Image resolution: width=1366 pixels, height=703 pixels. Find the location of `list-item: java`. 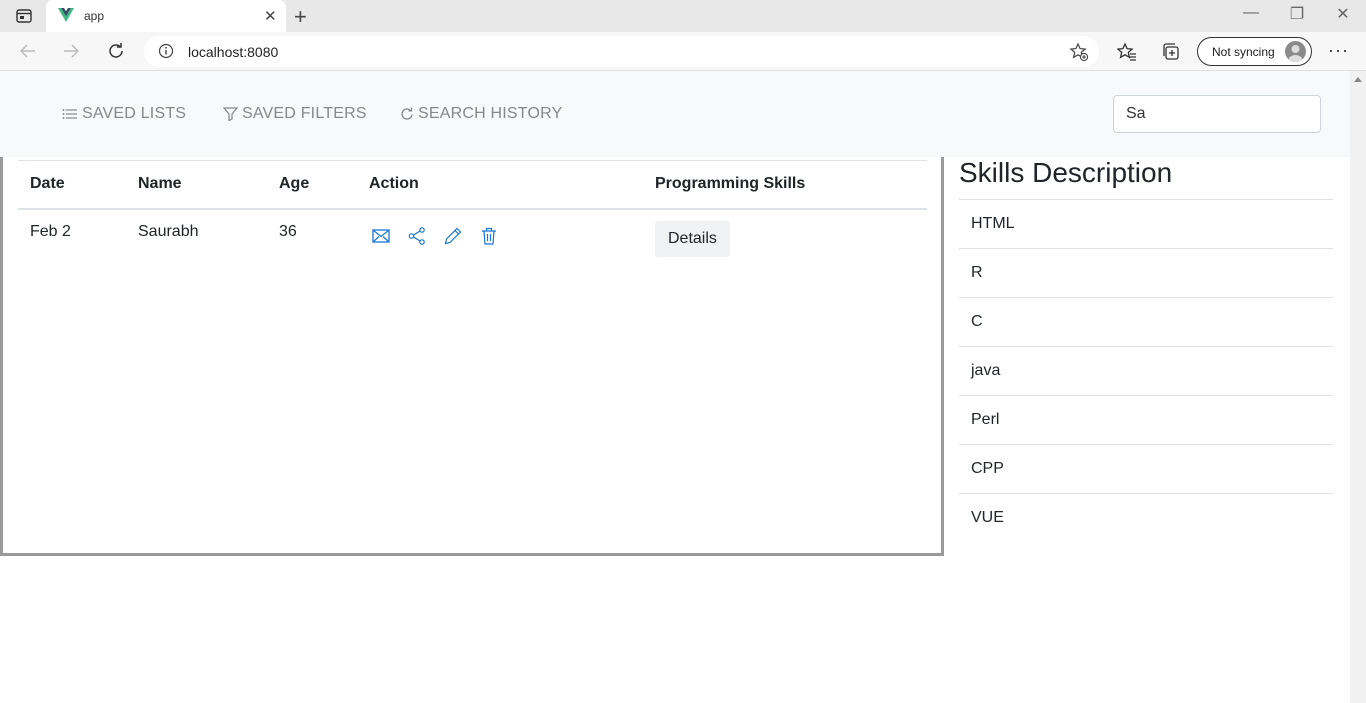

list-item: java is located at coordinates (1146, 371).